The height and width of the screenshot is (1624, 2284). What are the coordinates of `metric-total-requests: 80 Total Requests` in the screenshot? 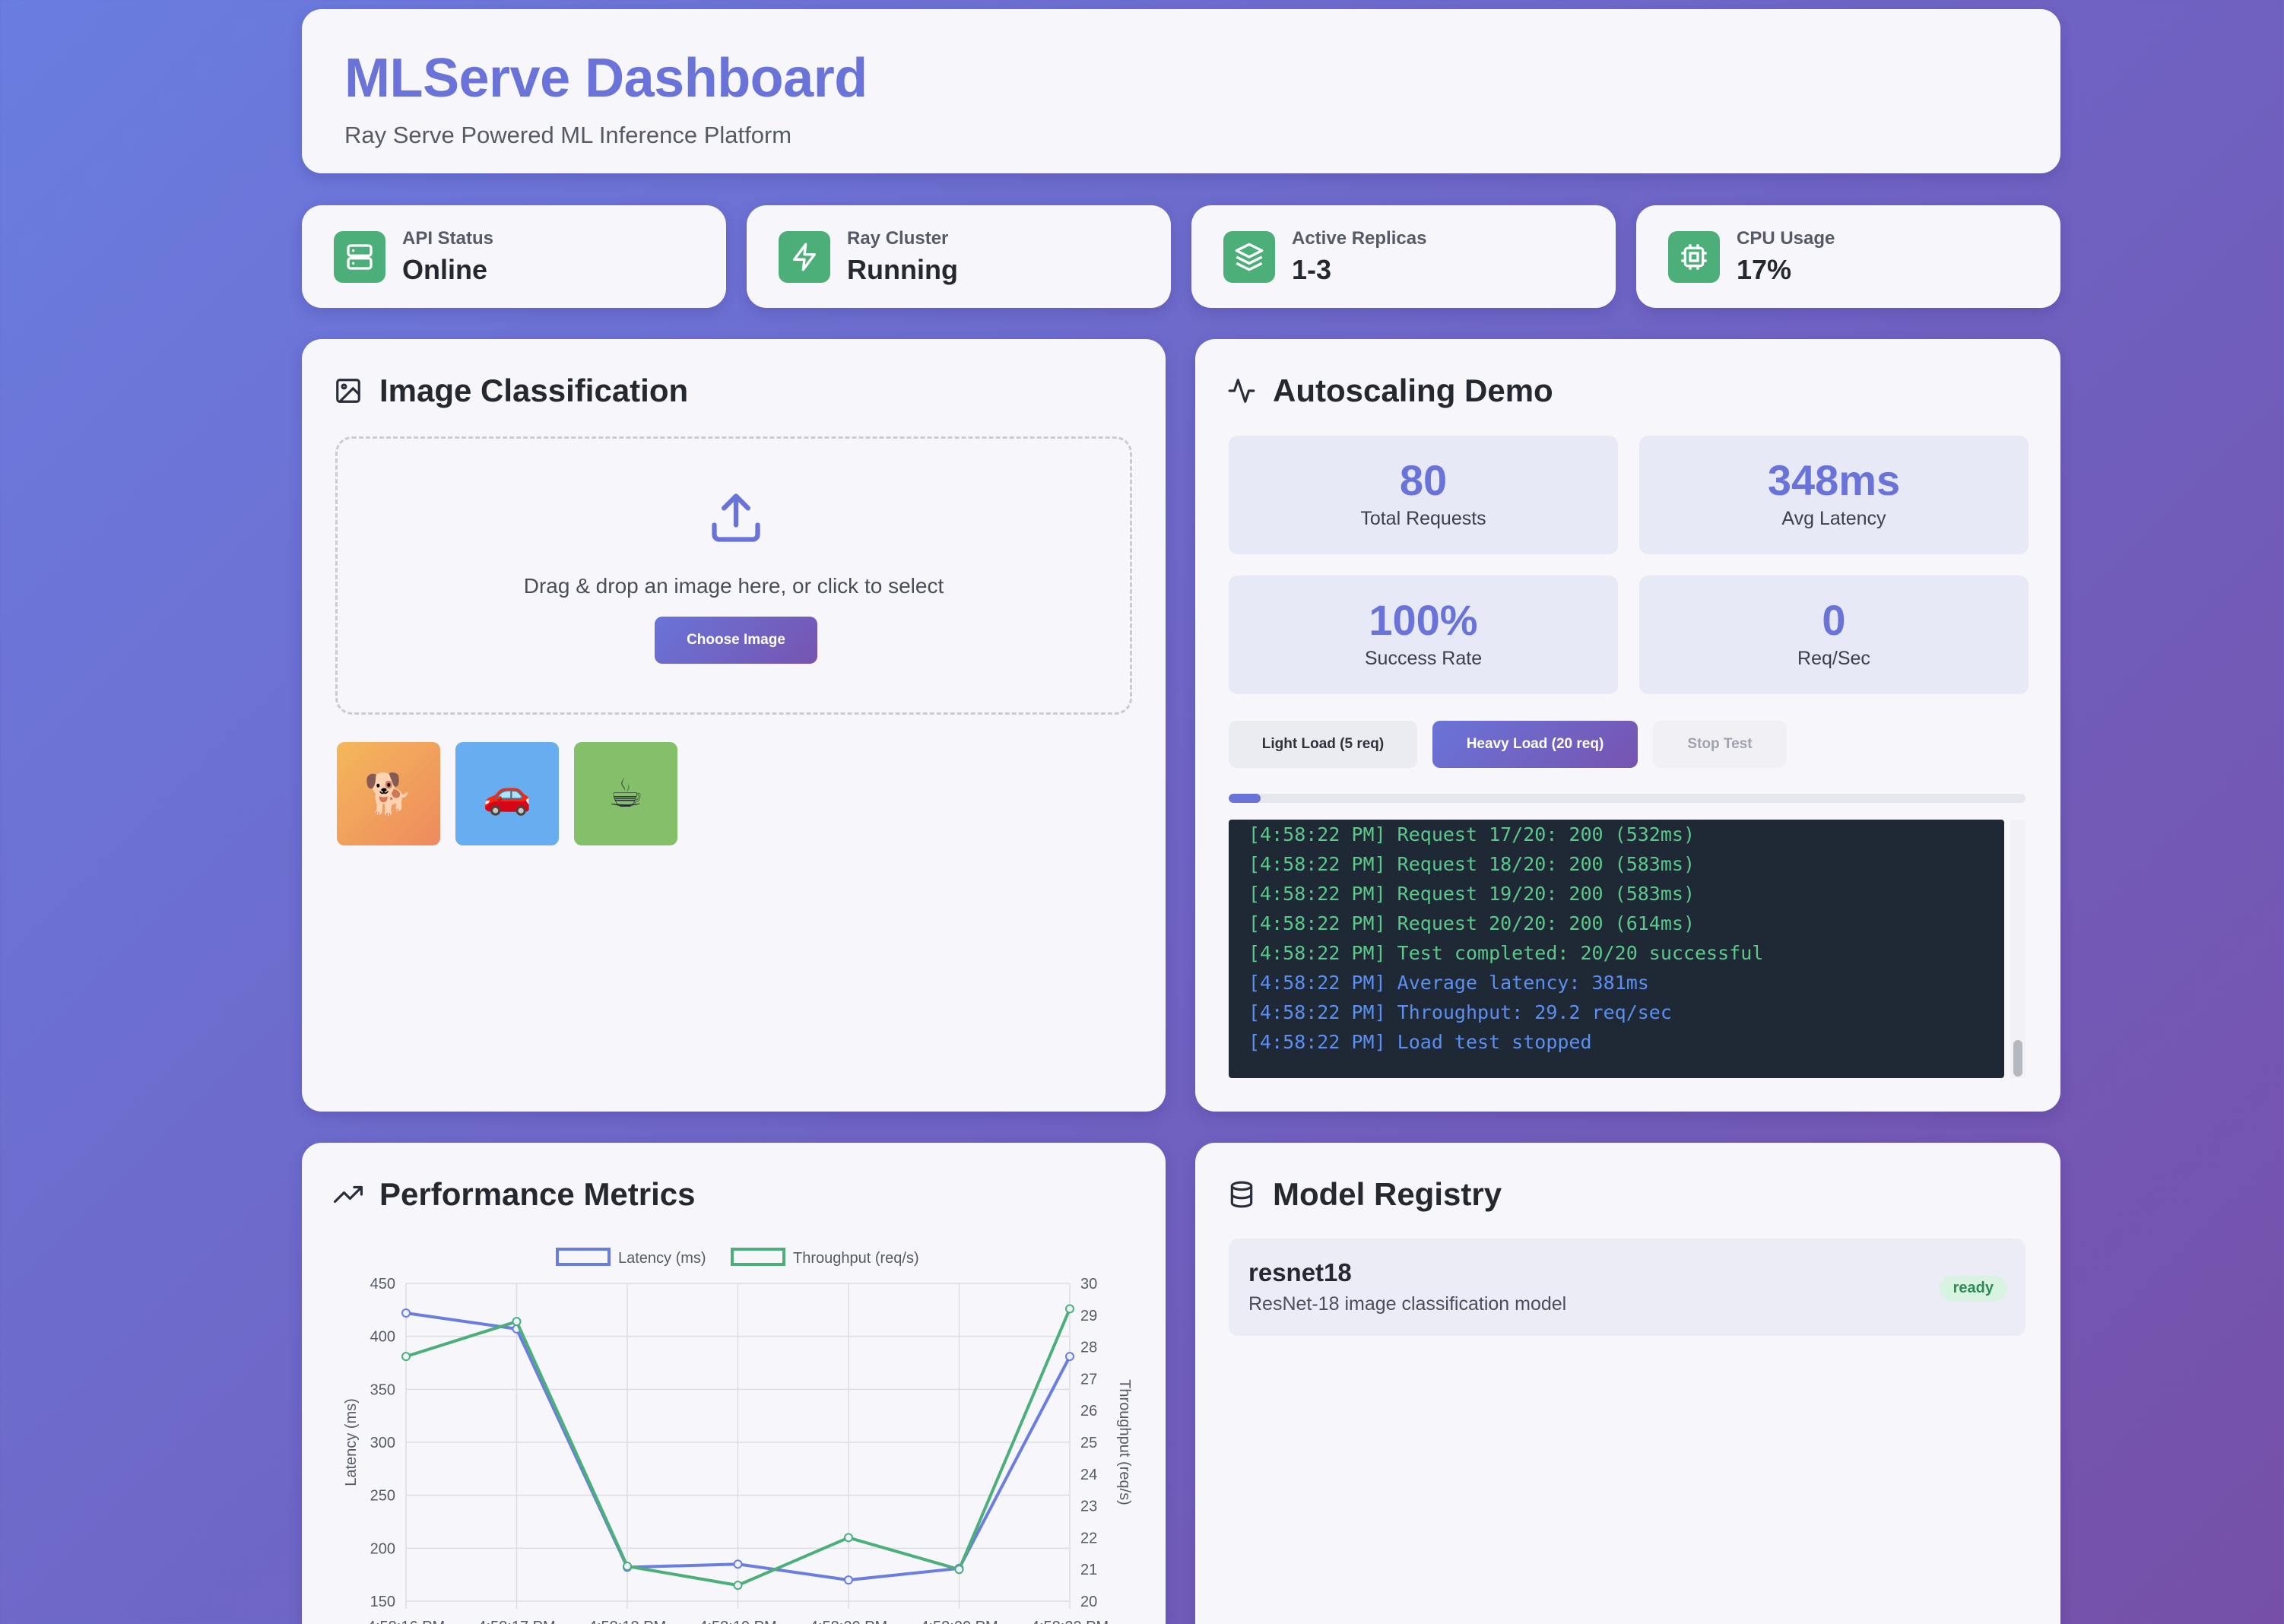 It's located at (1423, 495).